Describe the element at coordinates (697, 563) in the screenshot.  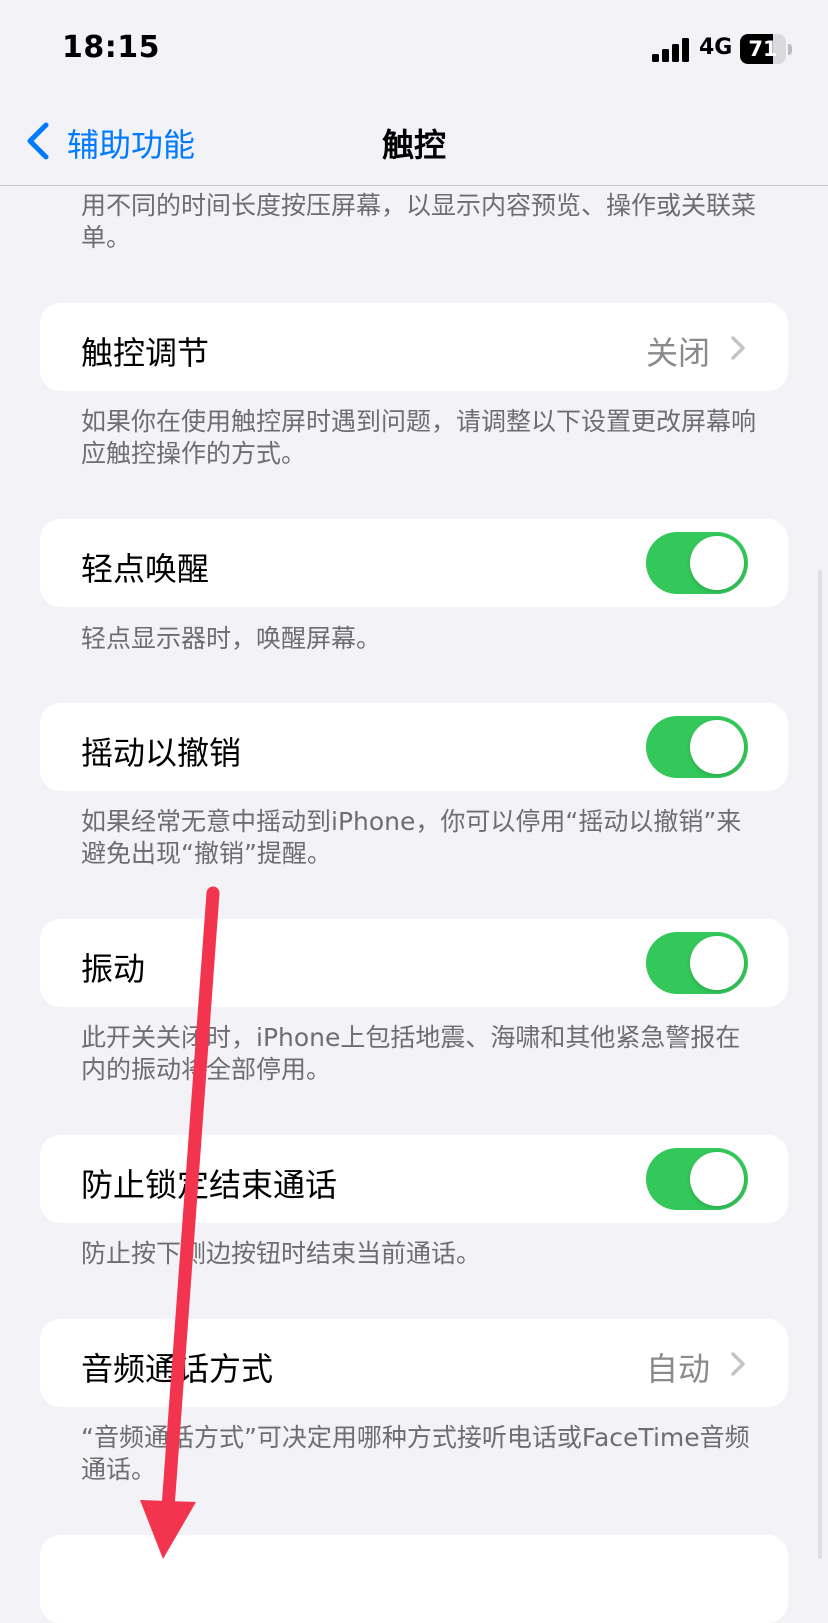
I see `tap-to-wake-toggle` at that location.